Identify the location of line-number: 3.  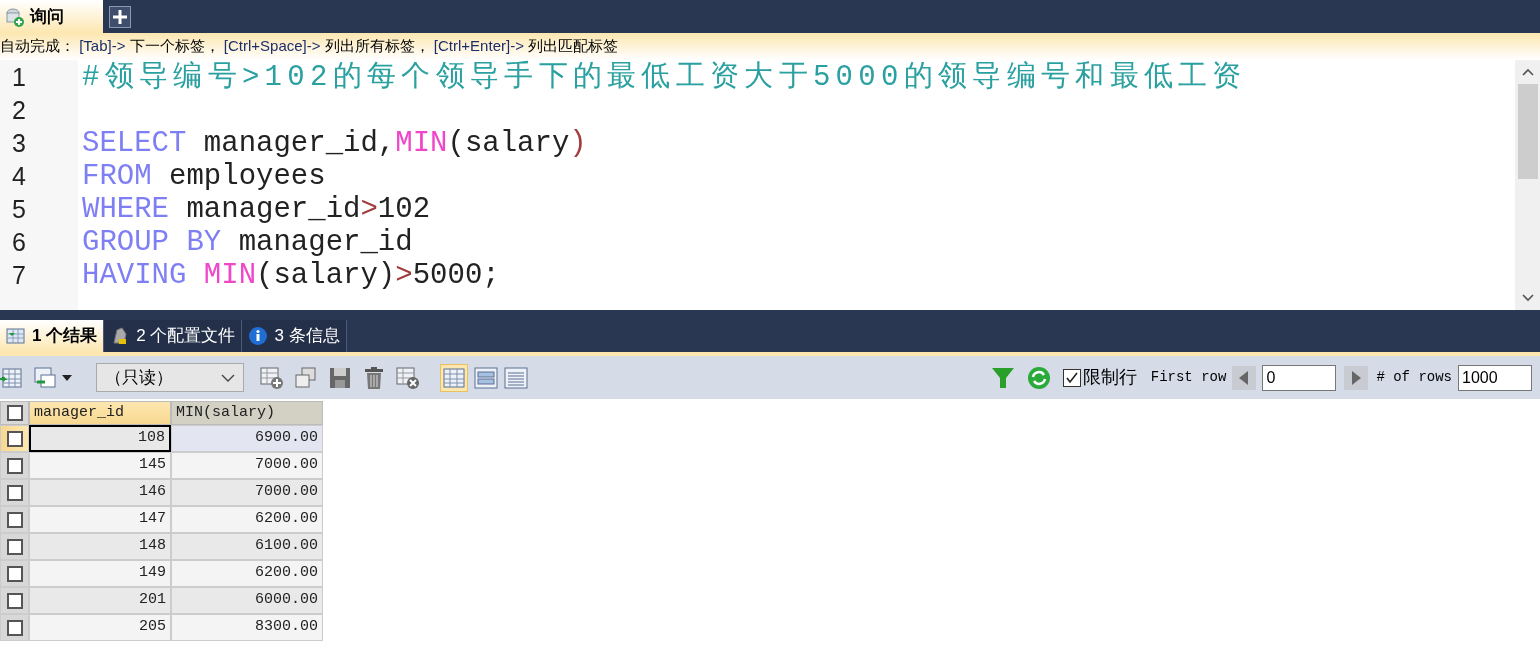
(19, 143).